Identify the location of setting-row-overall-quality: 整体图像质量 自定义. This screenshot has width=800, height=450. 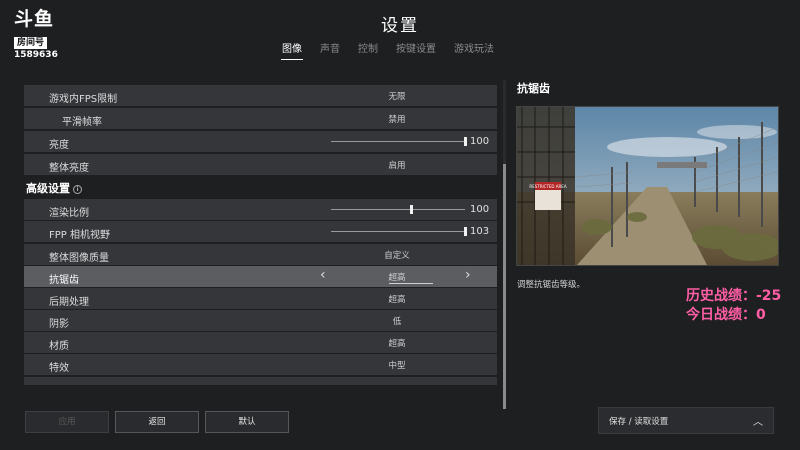
(260, 254).